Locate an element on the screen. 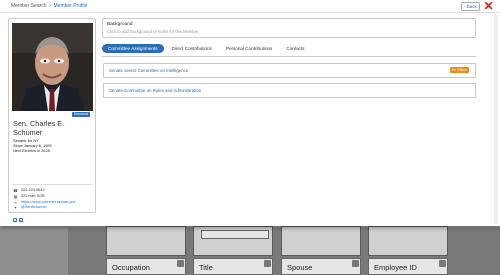 This screenshot has width=500, height=275. bg-field-label: Title is located at coordinates (206, 267).